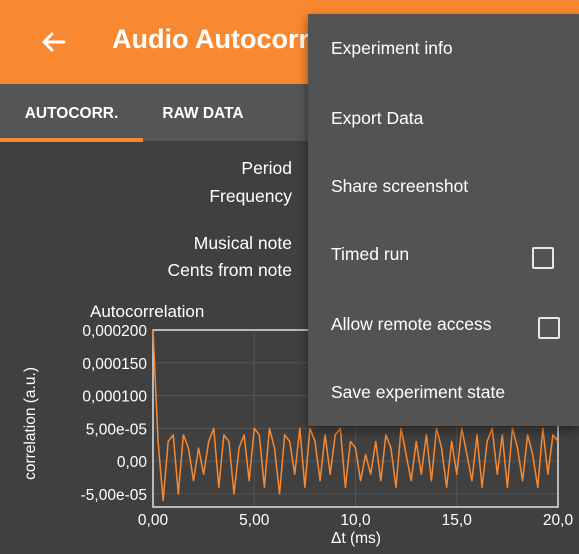  Describe the element at coordinates (132, 462) in the screenshot. I see `y-tick-label: 0,00` at that location.